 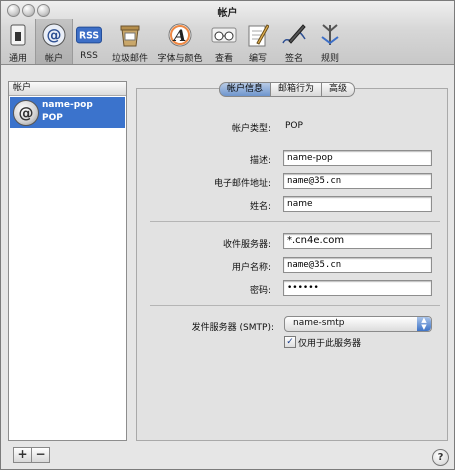 What do you see at coordinates (67, 89) in the screenshot?
I see `accounts-list-header: 帐户` at bounding box center [67, 89].